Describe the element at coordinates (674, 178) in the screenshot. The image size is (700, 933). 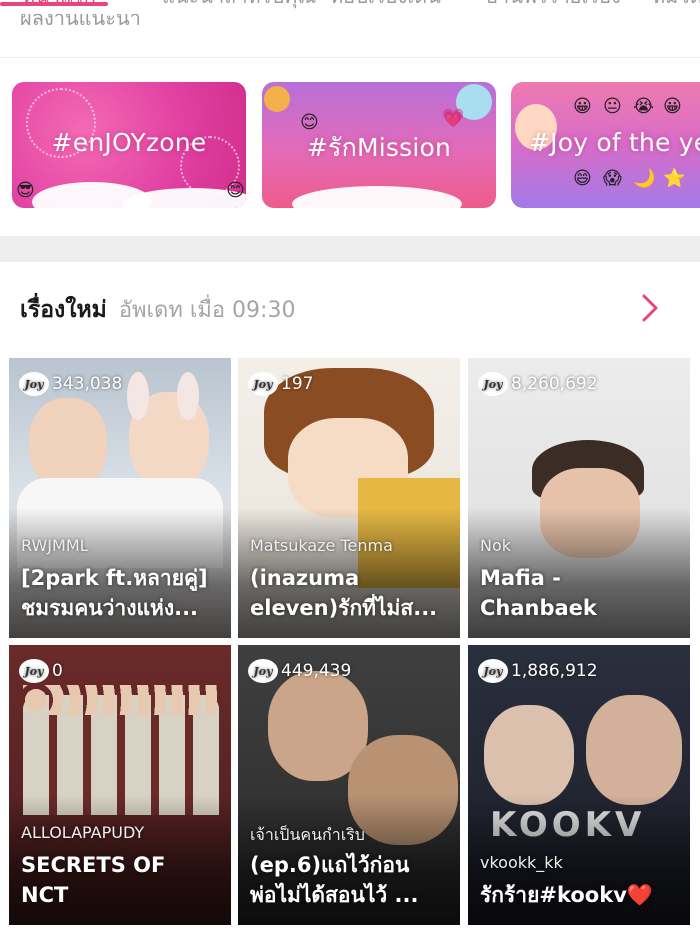
I see `emoji-icon: ⭐` at that location.